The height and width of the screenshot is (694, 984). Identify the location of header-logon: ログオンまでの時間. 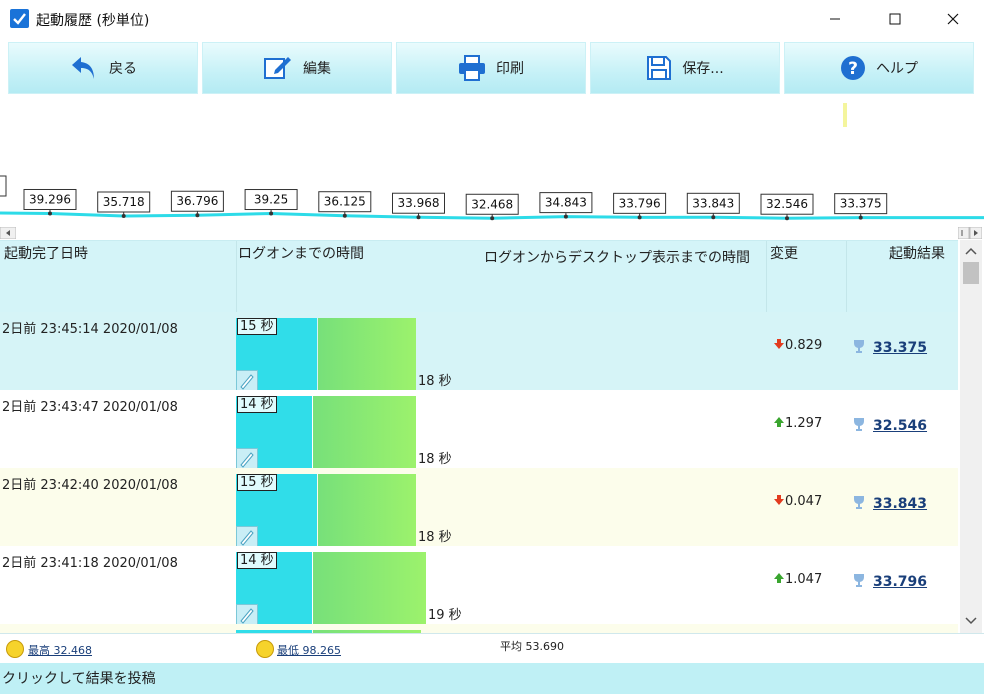
(301, 279).